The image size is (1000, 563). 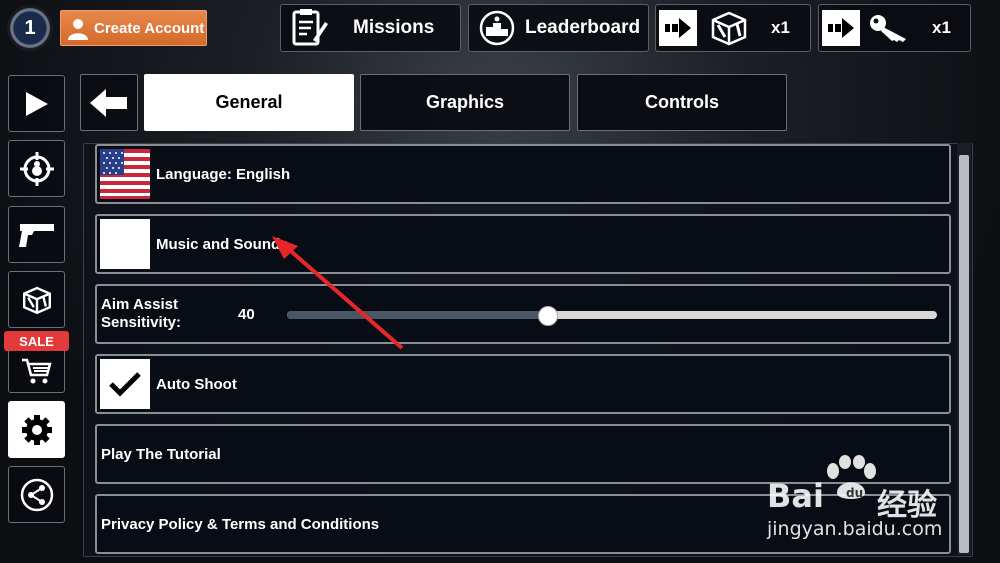 I want to click on watermark-brand: Bai, so click(x=795, y=496).